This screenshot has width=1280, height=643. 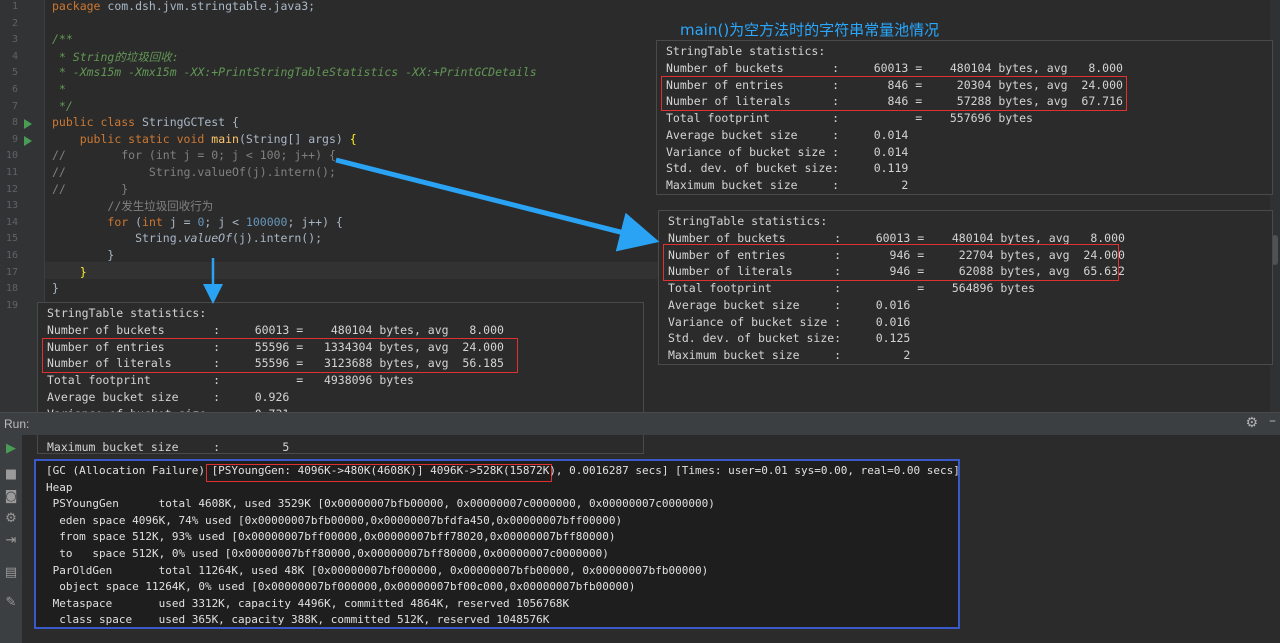 I want to click on line-number: 5, so click(x=14, y=73).